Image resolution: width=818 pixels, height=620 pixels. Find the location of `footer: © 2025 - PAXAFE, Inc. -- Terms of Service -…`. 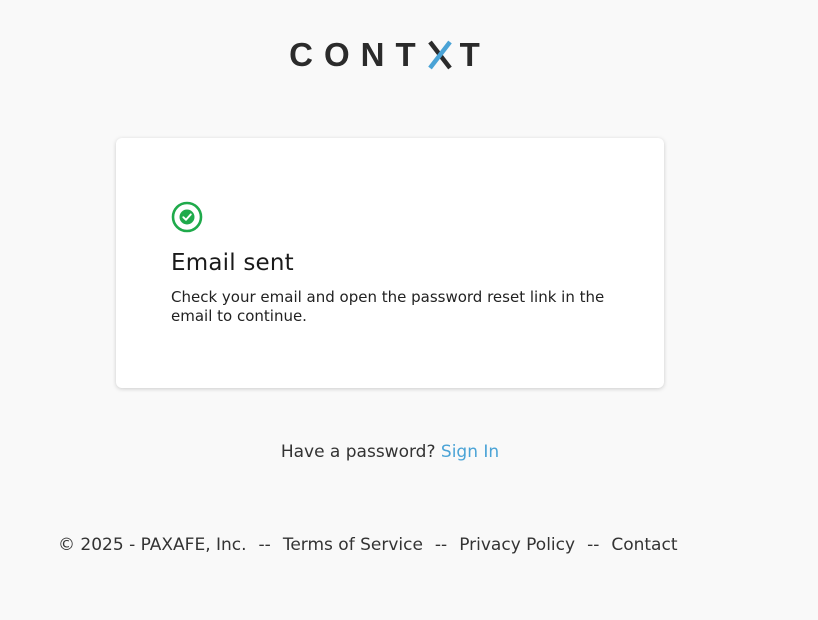

footer: © 2025 - PAXAFE, Inc. -- Terms of Service -… is located at coordinates (367, 545).